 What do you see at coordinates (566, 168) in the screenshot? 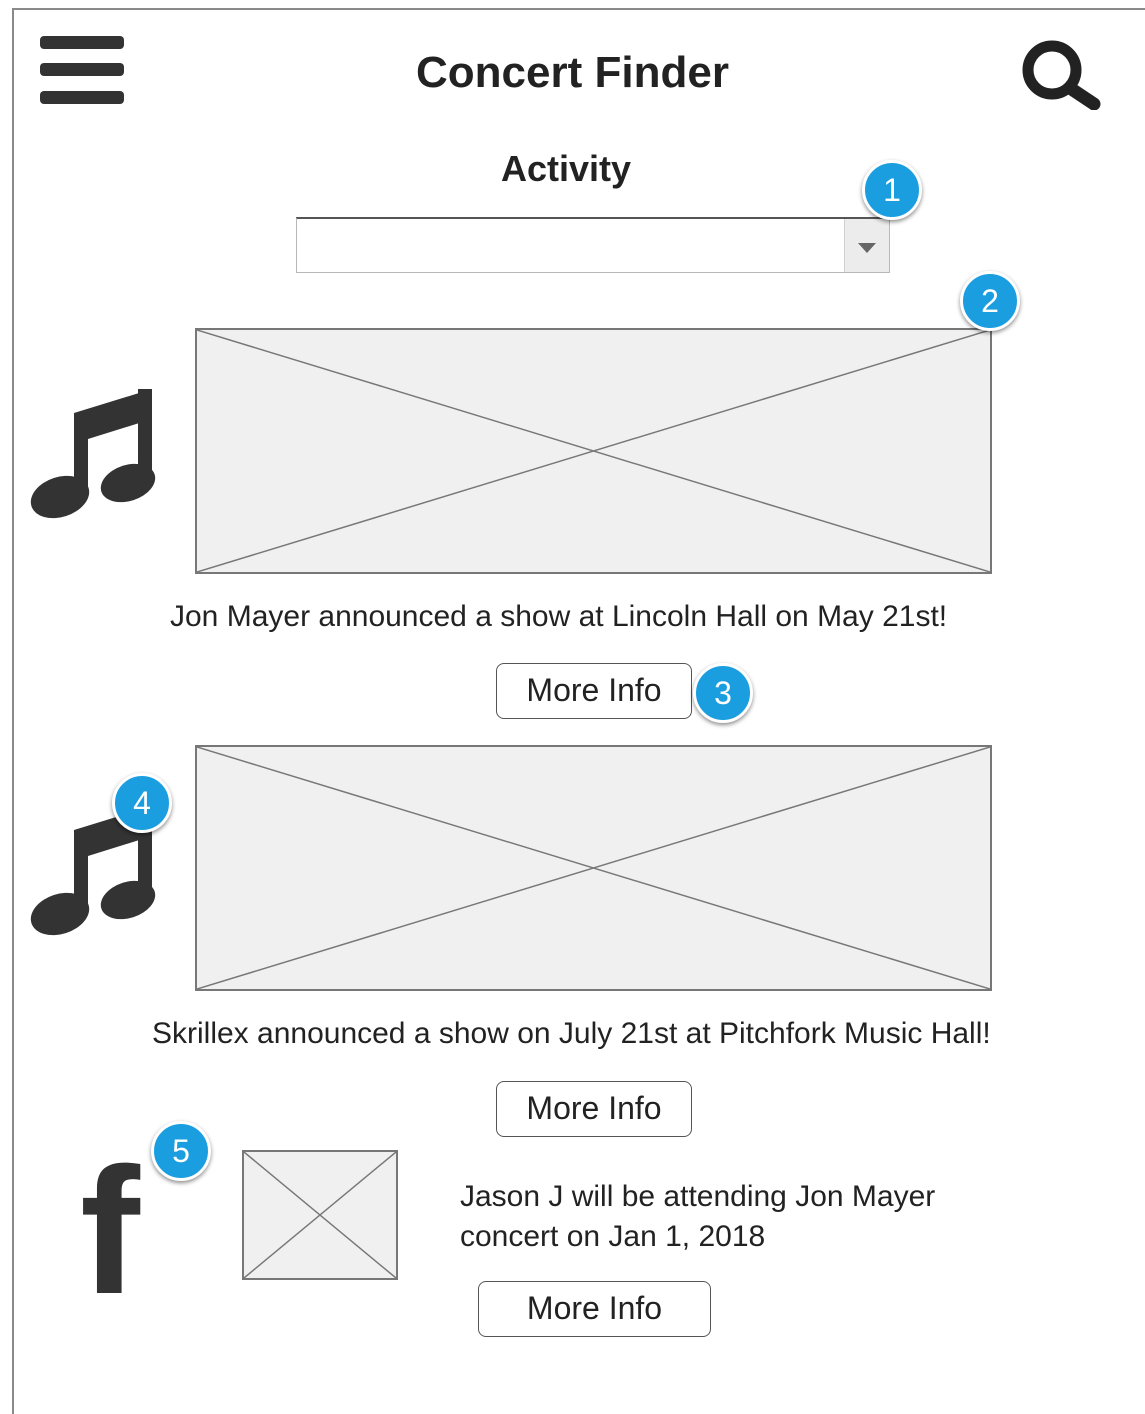
I see `activity-label: Activity` at bounding box center [566, 168].